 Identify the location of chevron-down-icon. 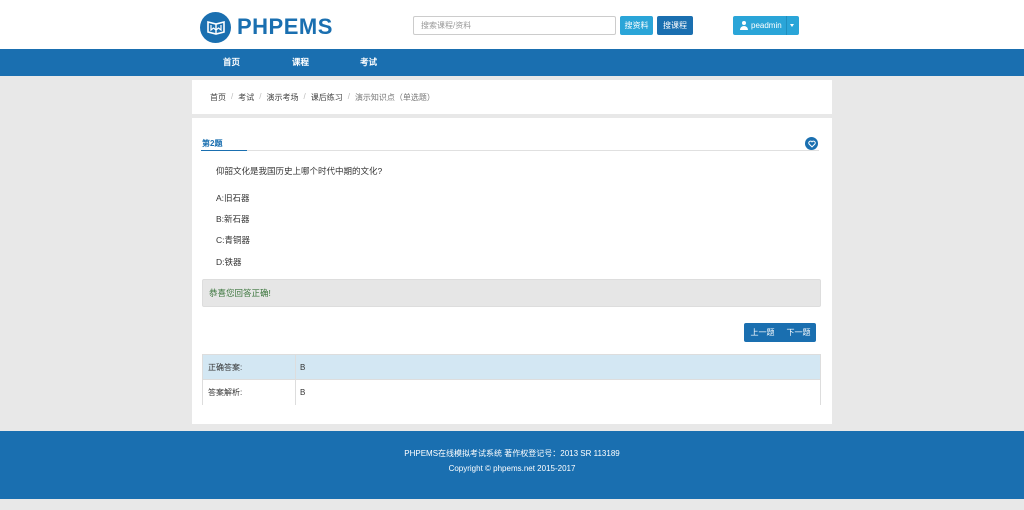
(792, 25).